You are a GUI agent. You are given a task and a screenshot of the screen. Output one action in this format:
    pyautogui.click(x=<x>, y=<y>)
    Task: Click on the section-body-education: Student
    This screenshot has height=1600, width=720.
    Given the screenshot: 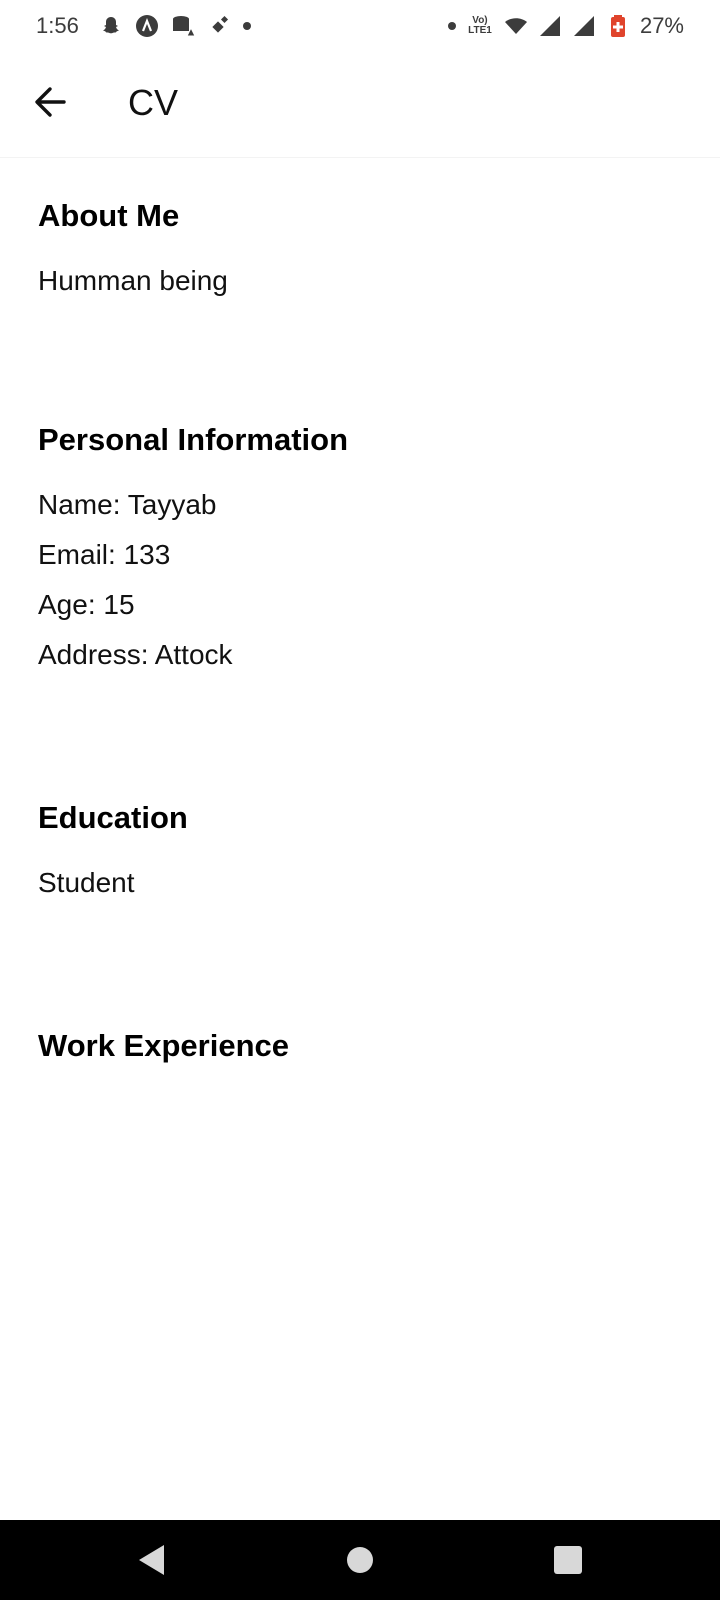 What is the action you would take?
    pyautogui.click(x=113, y=883)
    